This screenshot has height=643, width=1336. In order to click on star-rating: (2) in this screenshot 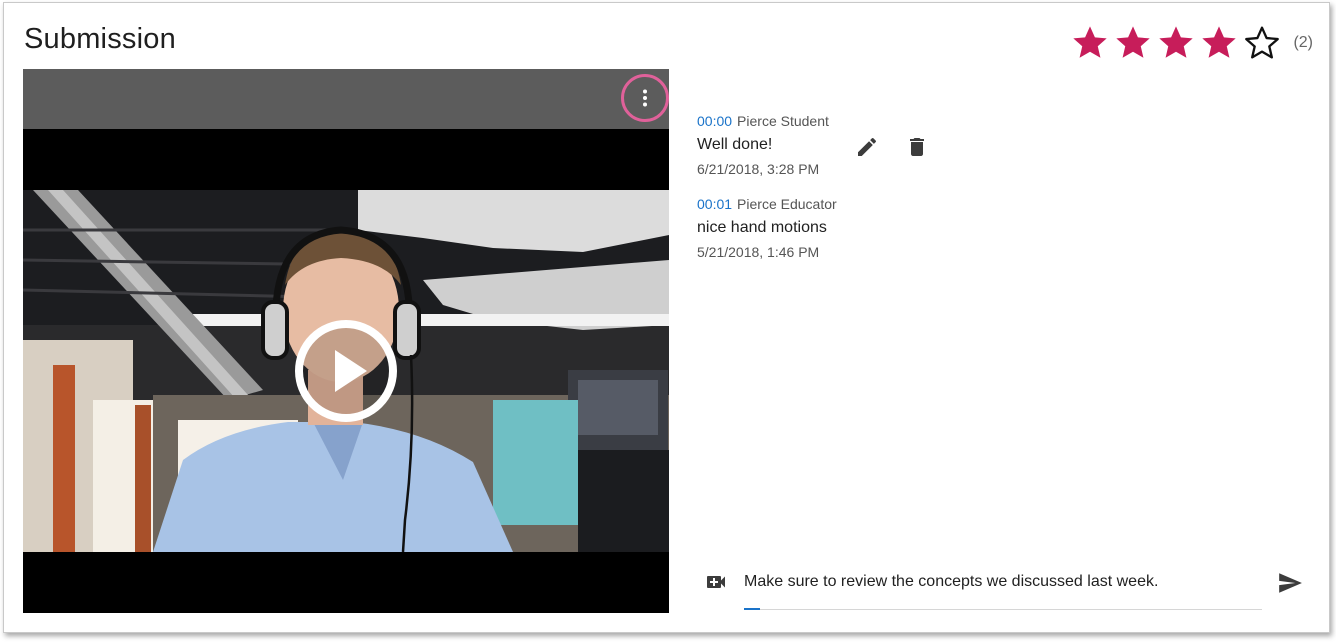, I will do `click(1191, 43)`.